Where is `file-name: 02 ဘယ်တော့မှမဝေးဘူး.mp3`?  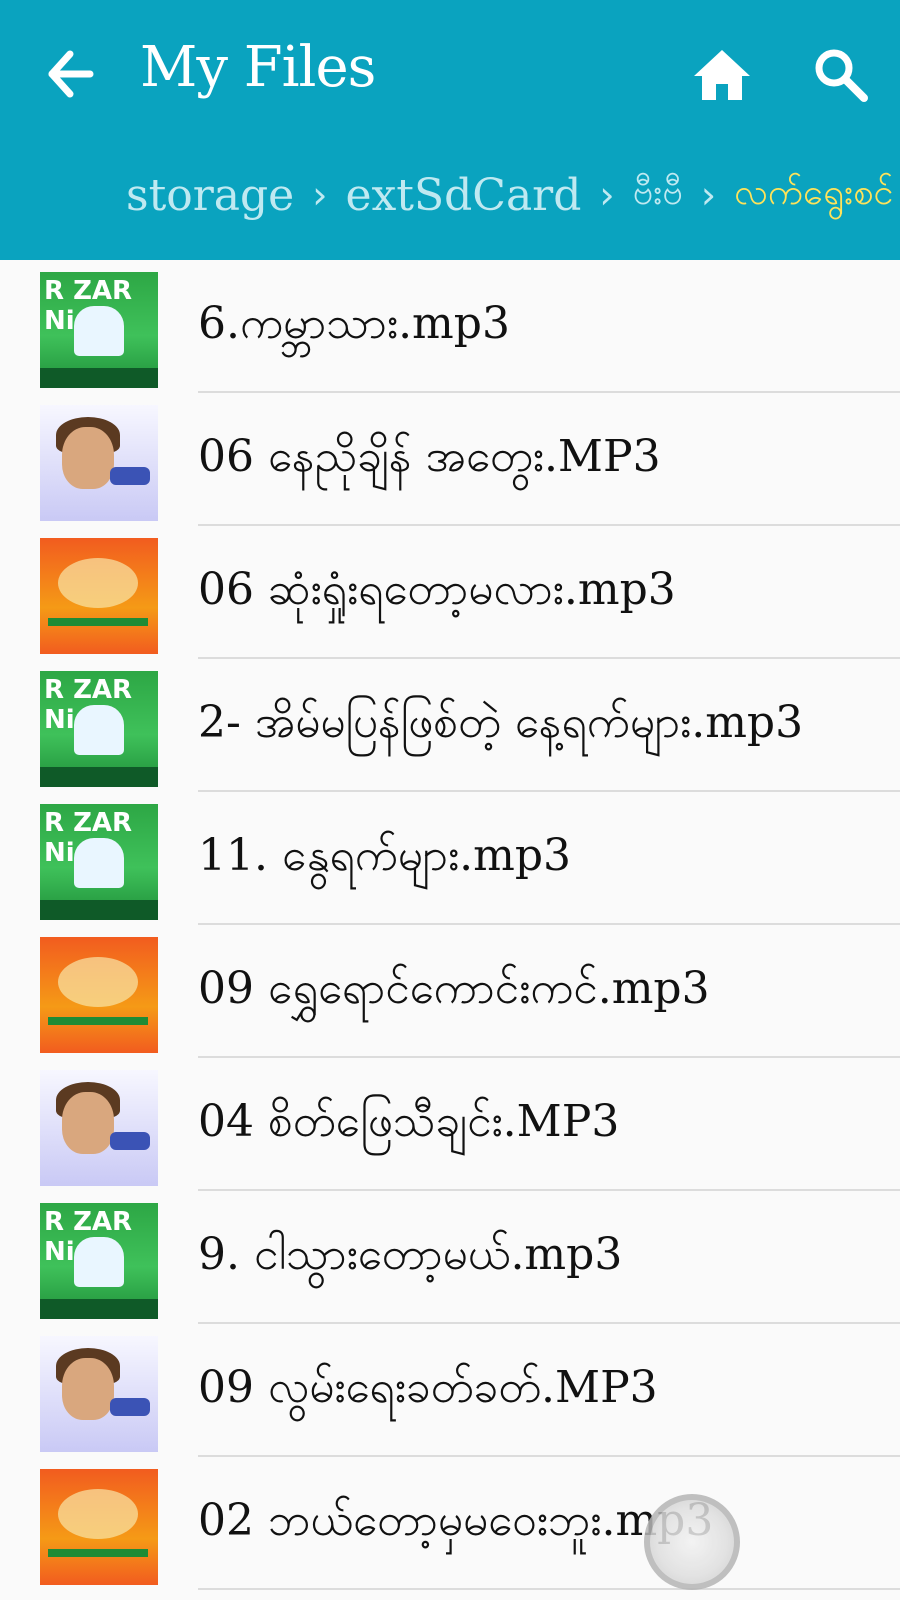 file-name: 02 ဘယ်တော့မှမဝေးဘူး.mp3 is located at coordinates (456, 1520).